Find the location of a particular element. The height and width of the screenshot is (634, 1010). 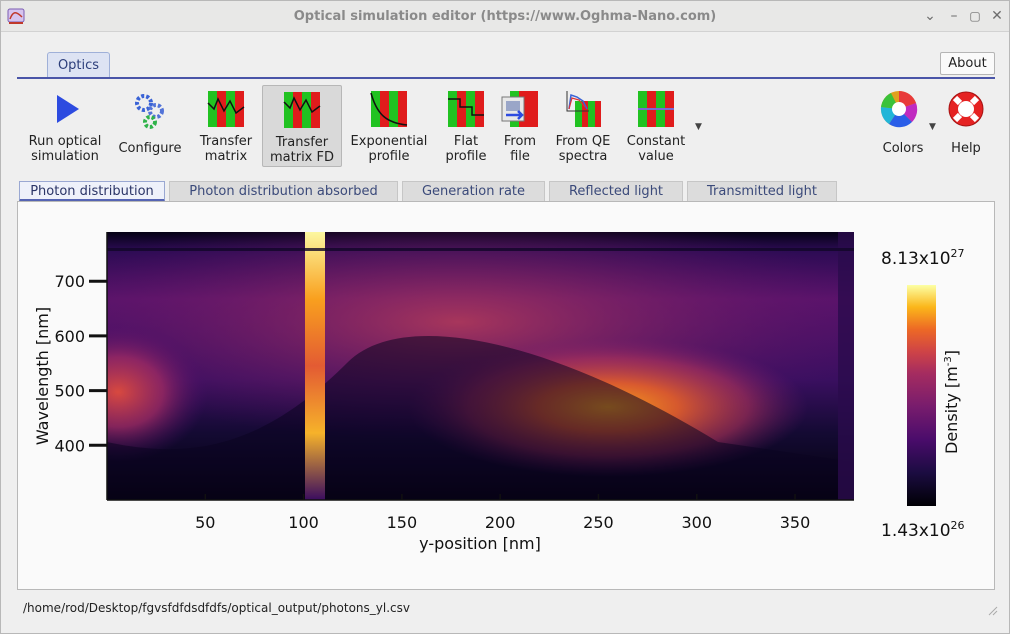

close-icon: ✕ is located at coordinates (997, 16).